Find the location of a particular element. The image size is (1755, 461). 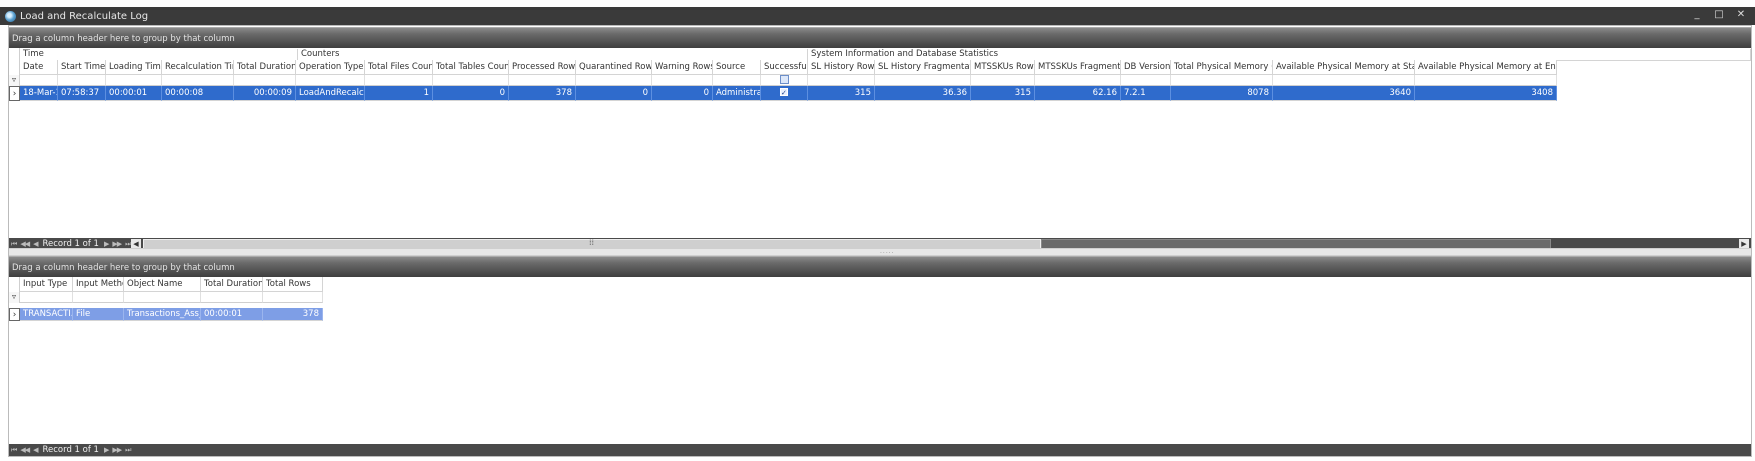

maximize-button: □ is located at coordinates (1719, 14).